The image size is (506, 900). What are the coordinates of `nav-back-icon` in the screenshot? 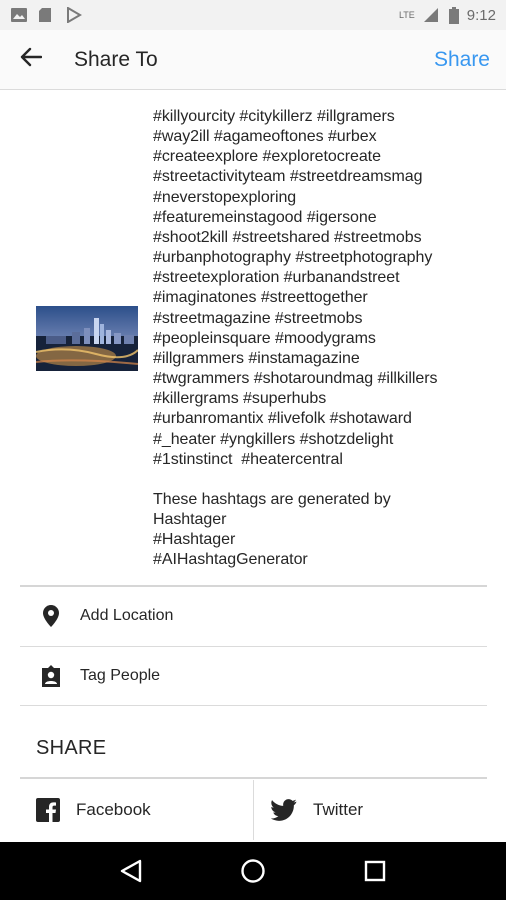 It's located at (131, 871).